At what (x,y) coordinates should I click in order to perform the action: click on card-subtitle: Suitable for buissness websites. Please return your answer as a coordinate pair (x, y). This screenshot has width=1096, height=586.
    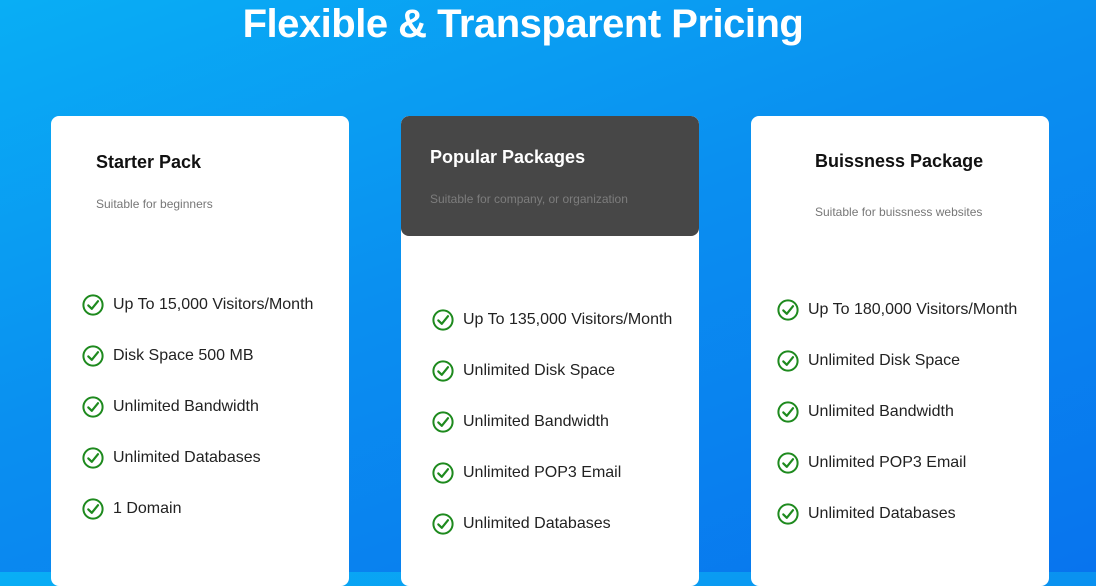
    Looking at the image, I should click on (899, 212).